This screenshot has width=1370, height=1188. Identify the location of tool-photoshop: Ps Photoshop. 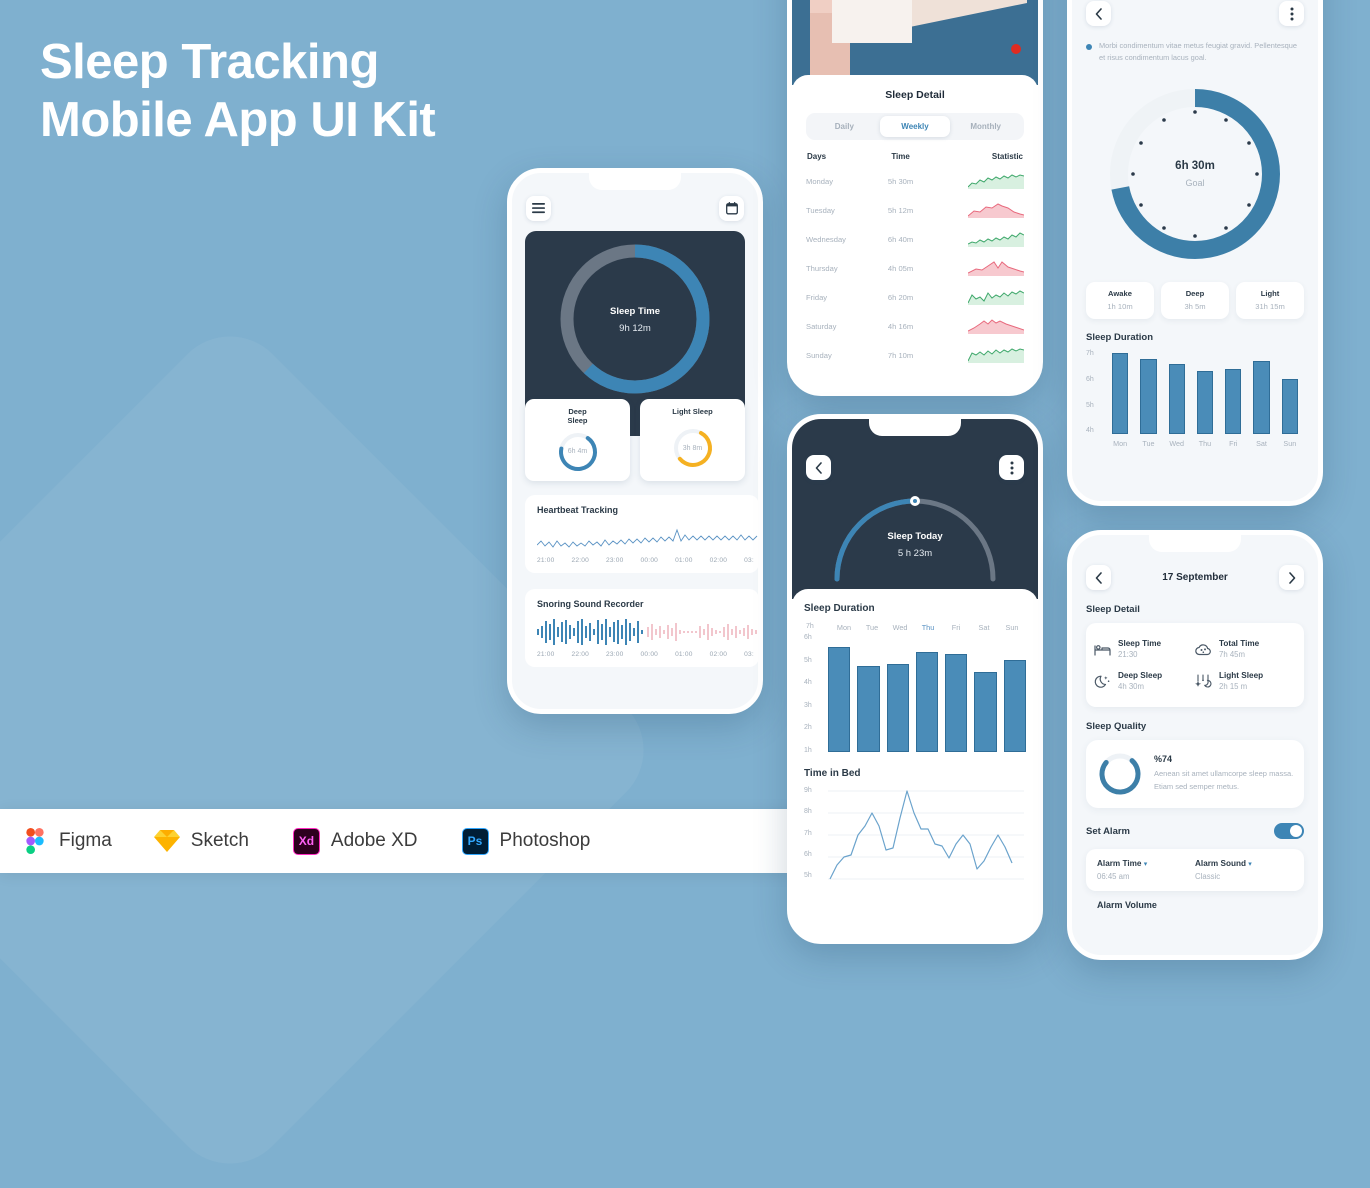
(525, 841).